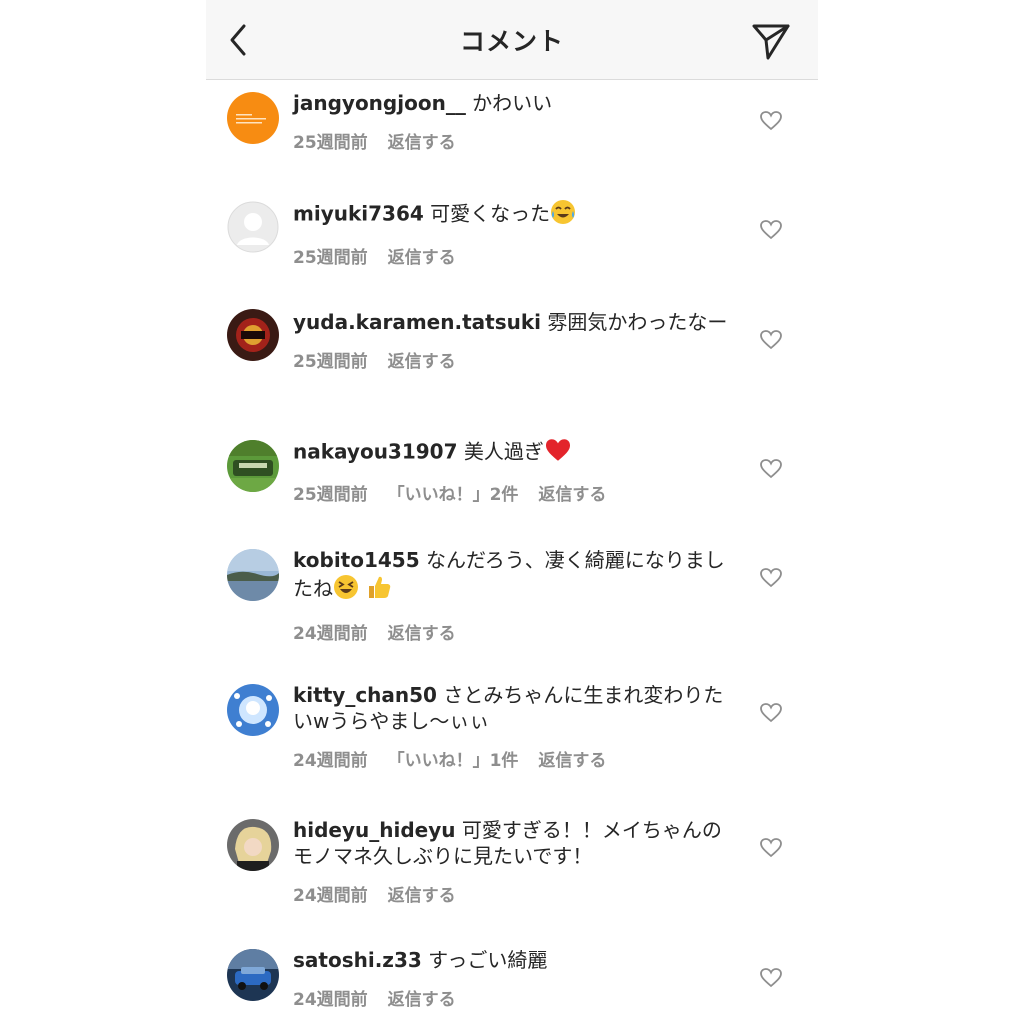 The image size is (1024, 1024). I want to click on comment-text: nakayou31907 美人過ぎ, so click(513, 453).